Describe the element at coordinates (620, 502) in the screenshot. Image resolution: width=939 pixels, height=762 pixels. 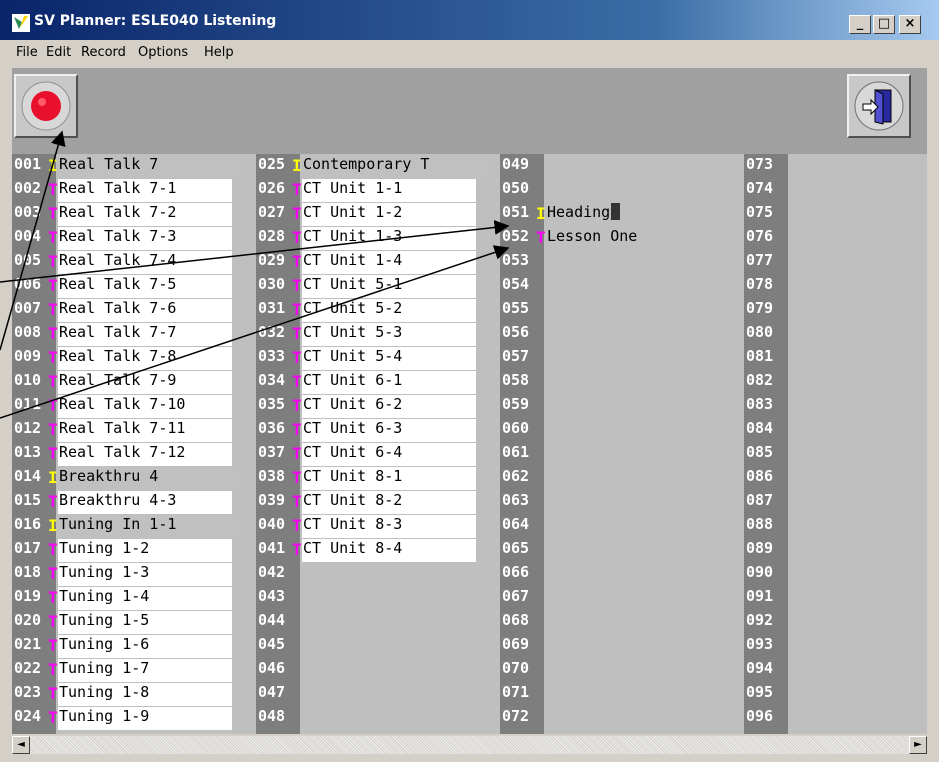
I see `grid-row: 063` at that location.